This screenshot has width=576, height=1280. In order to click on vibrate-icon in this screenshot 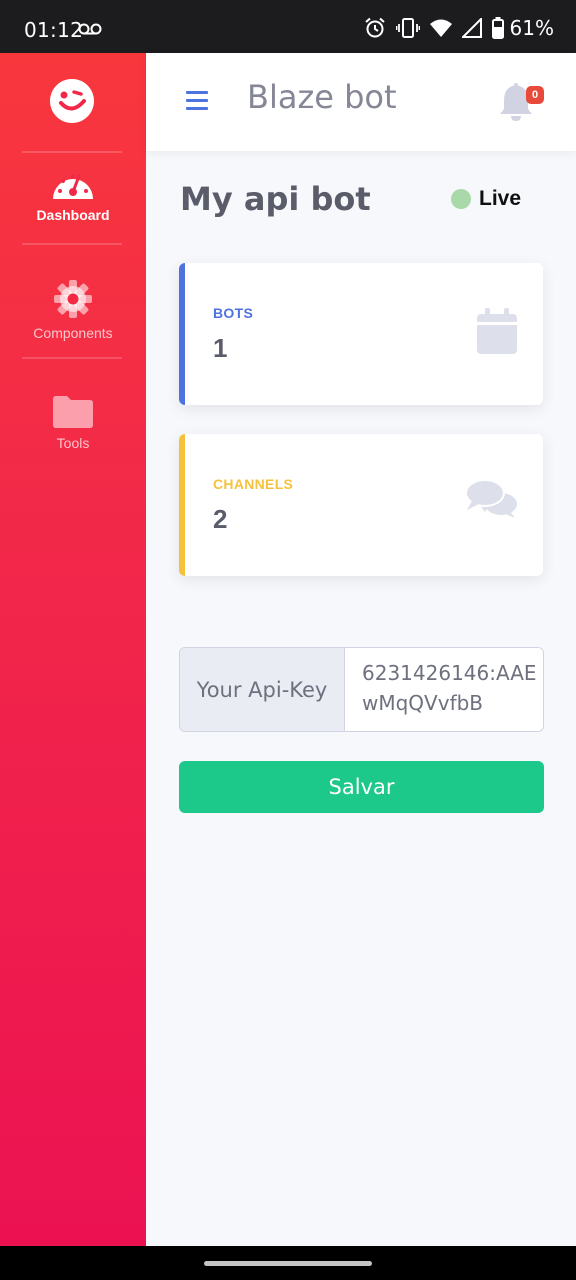, I will do `click(407, 28)`.